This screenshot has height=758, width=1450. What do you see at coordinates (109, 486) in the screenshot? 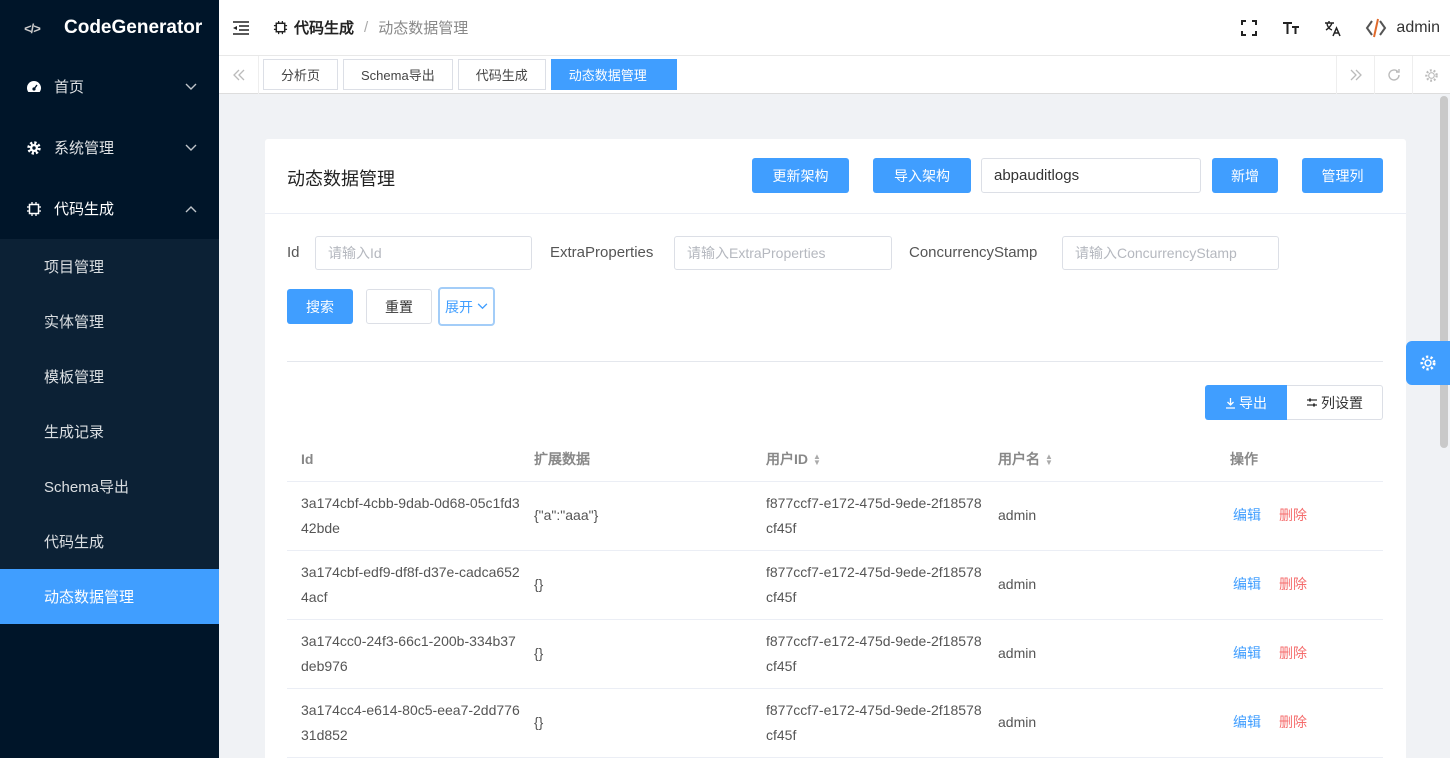
I see `sidebar-item-schema-export: Schema导出` at bounding box center [109, 486].